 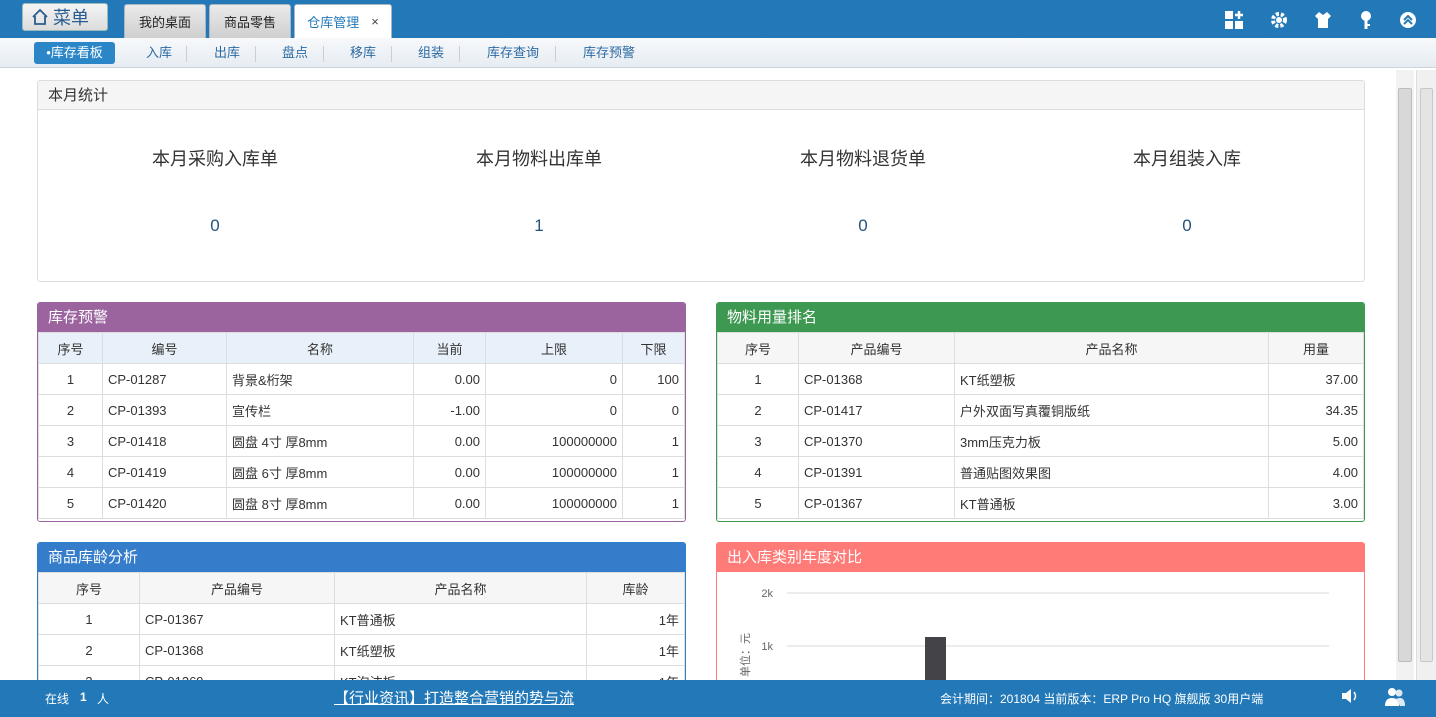 I want to click on column-header: 产品编号, so click(x=876, y=348).